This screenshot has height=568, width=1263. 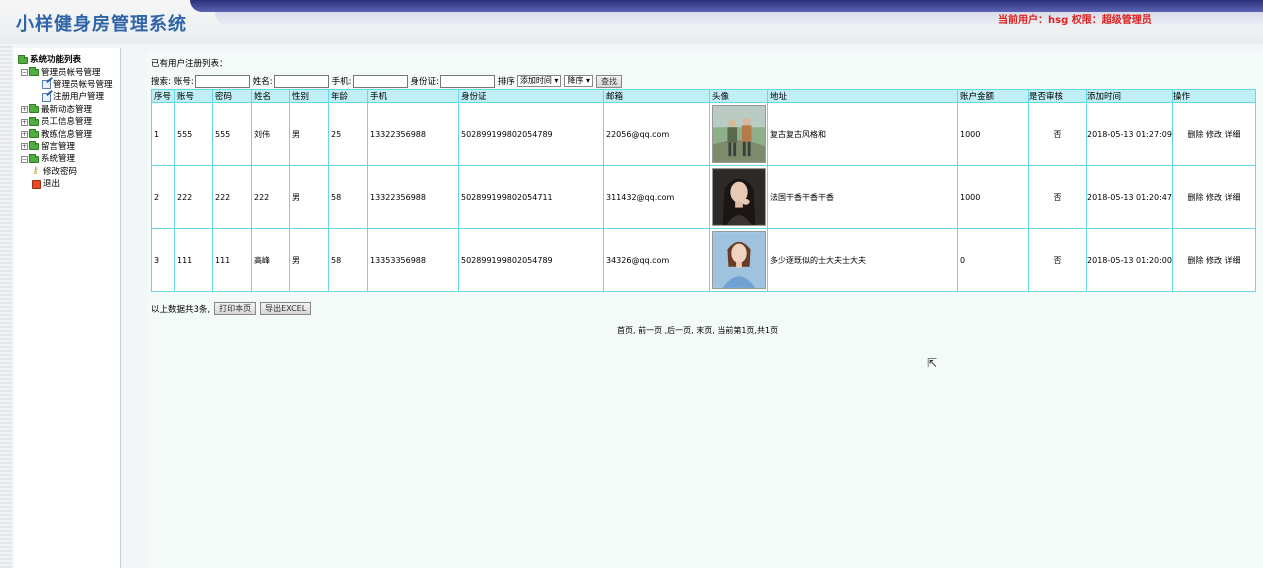 What do you see at coordinates (286, 308) in the screenshot?
I see `export-excel-button: 导出EXCEL` at bounding box center [286, 308].